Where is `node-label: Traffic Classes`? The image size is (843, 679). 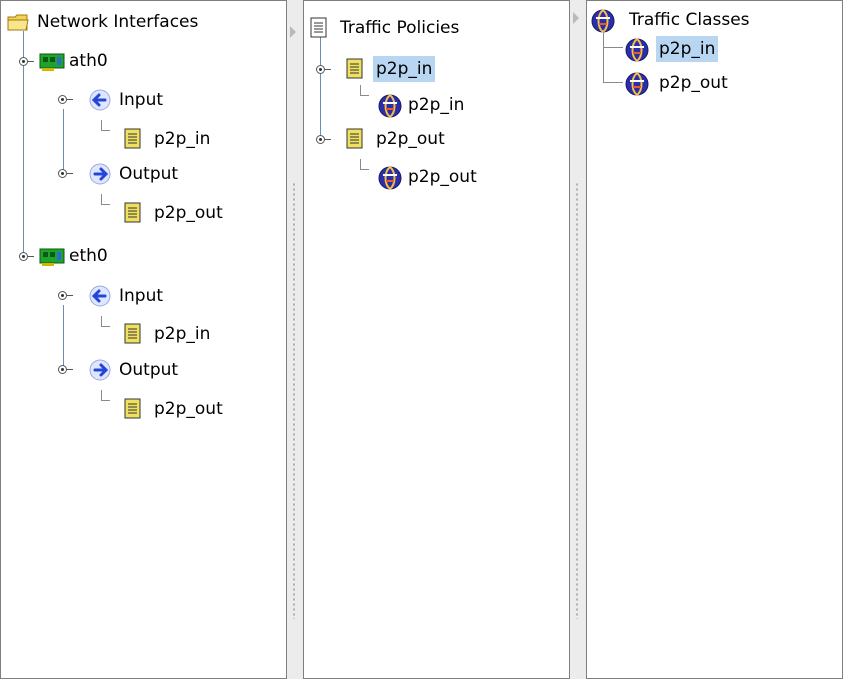 node-label: Traffic Classes is located at coordinates (689, 20).